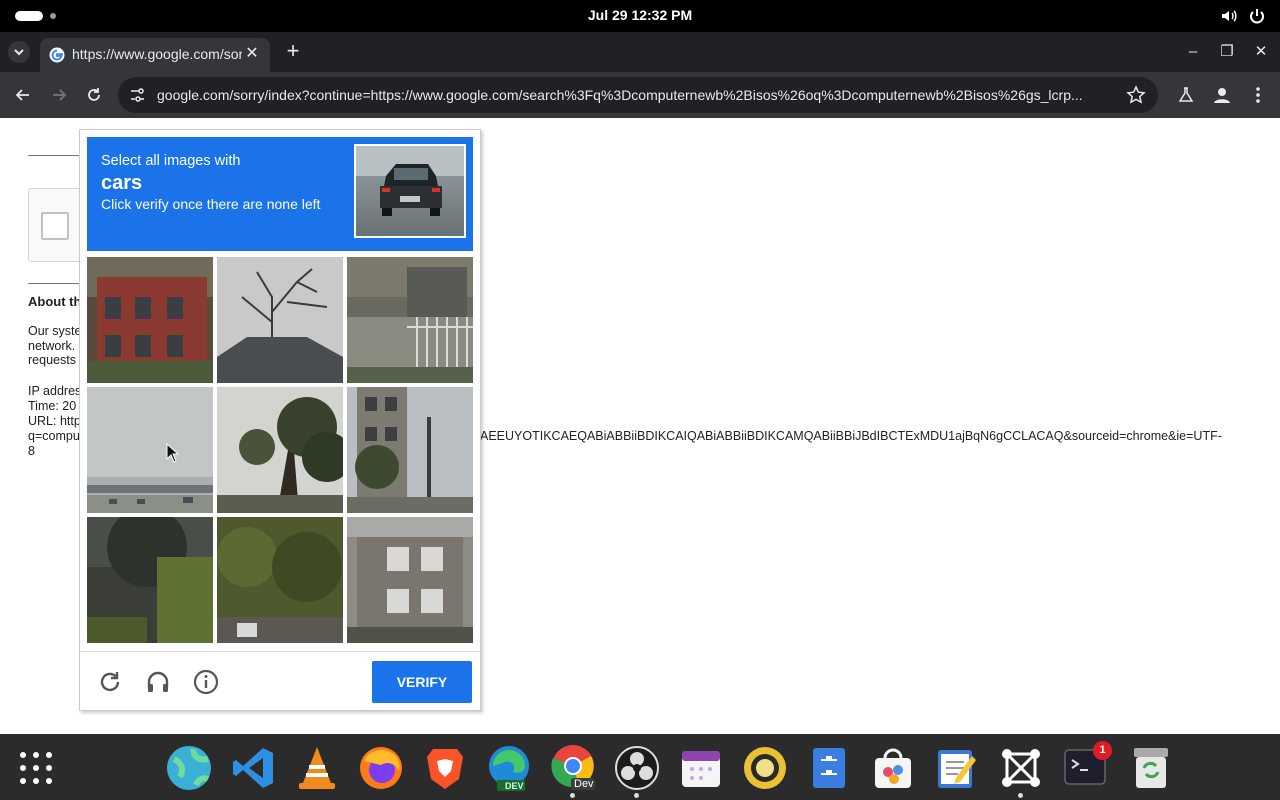 This screenshot has height=800, width=1280. I want to click on about-heading: About th, so click(55, 301).